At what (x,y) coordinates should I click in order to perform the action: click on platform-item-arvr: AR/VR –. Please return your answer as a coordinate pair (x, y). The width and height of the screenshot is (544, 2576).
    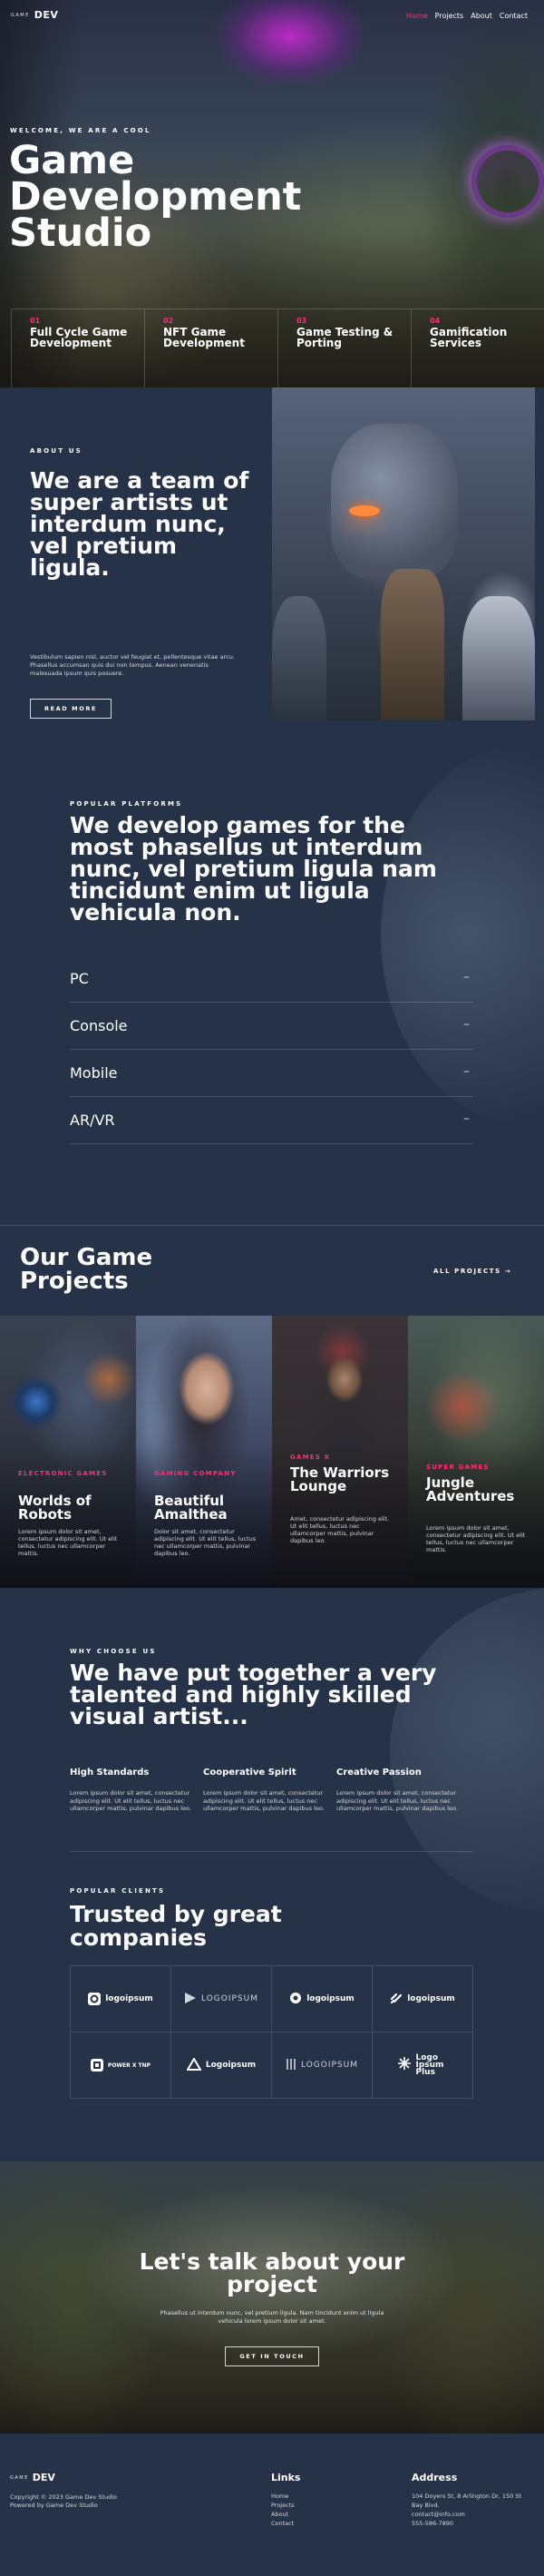
    Looking at the image, I should click on (272, 1120).